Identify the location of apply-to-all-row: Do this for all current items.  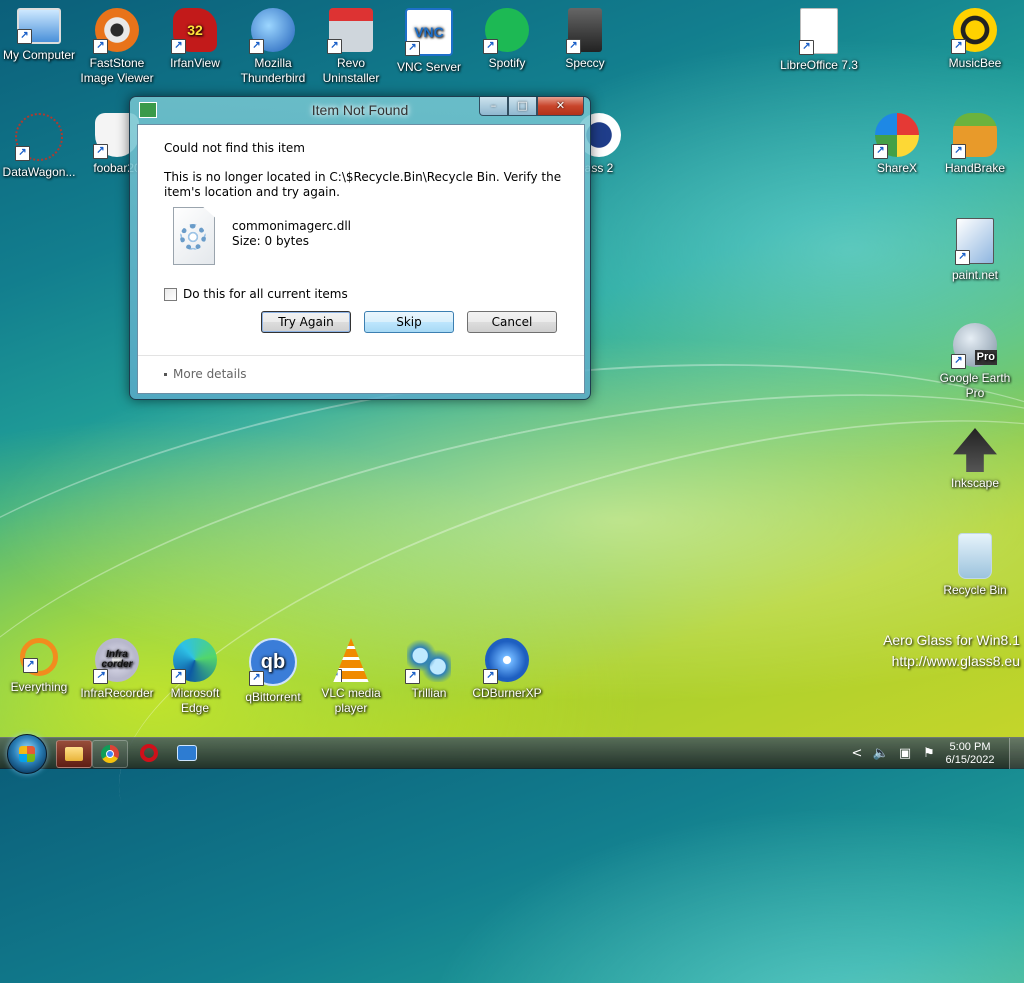
(256, 294).